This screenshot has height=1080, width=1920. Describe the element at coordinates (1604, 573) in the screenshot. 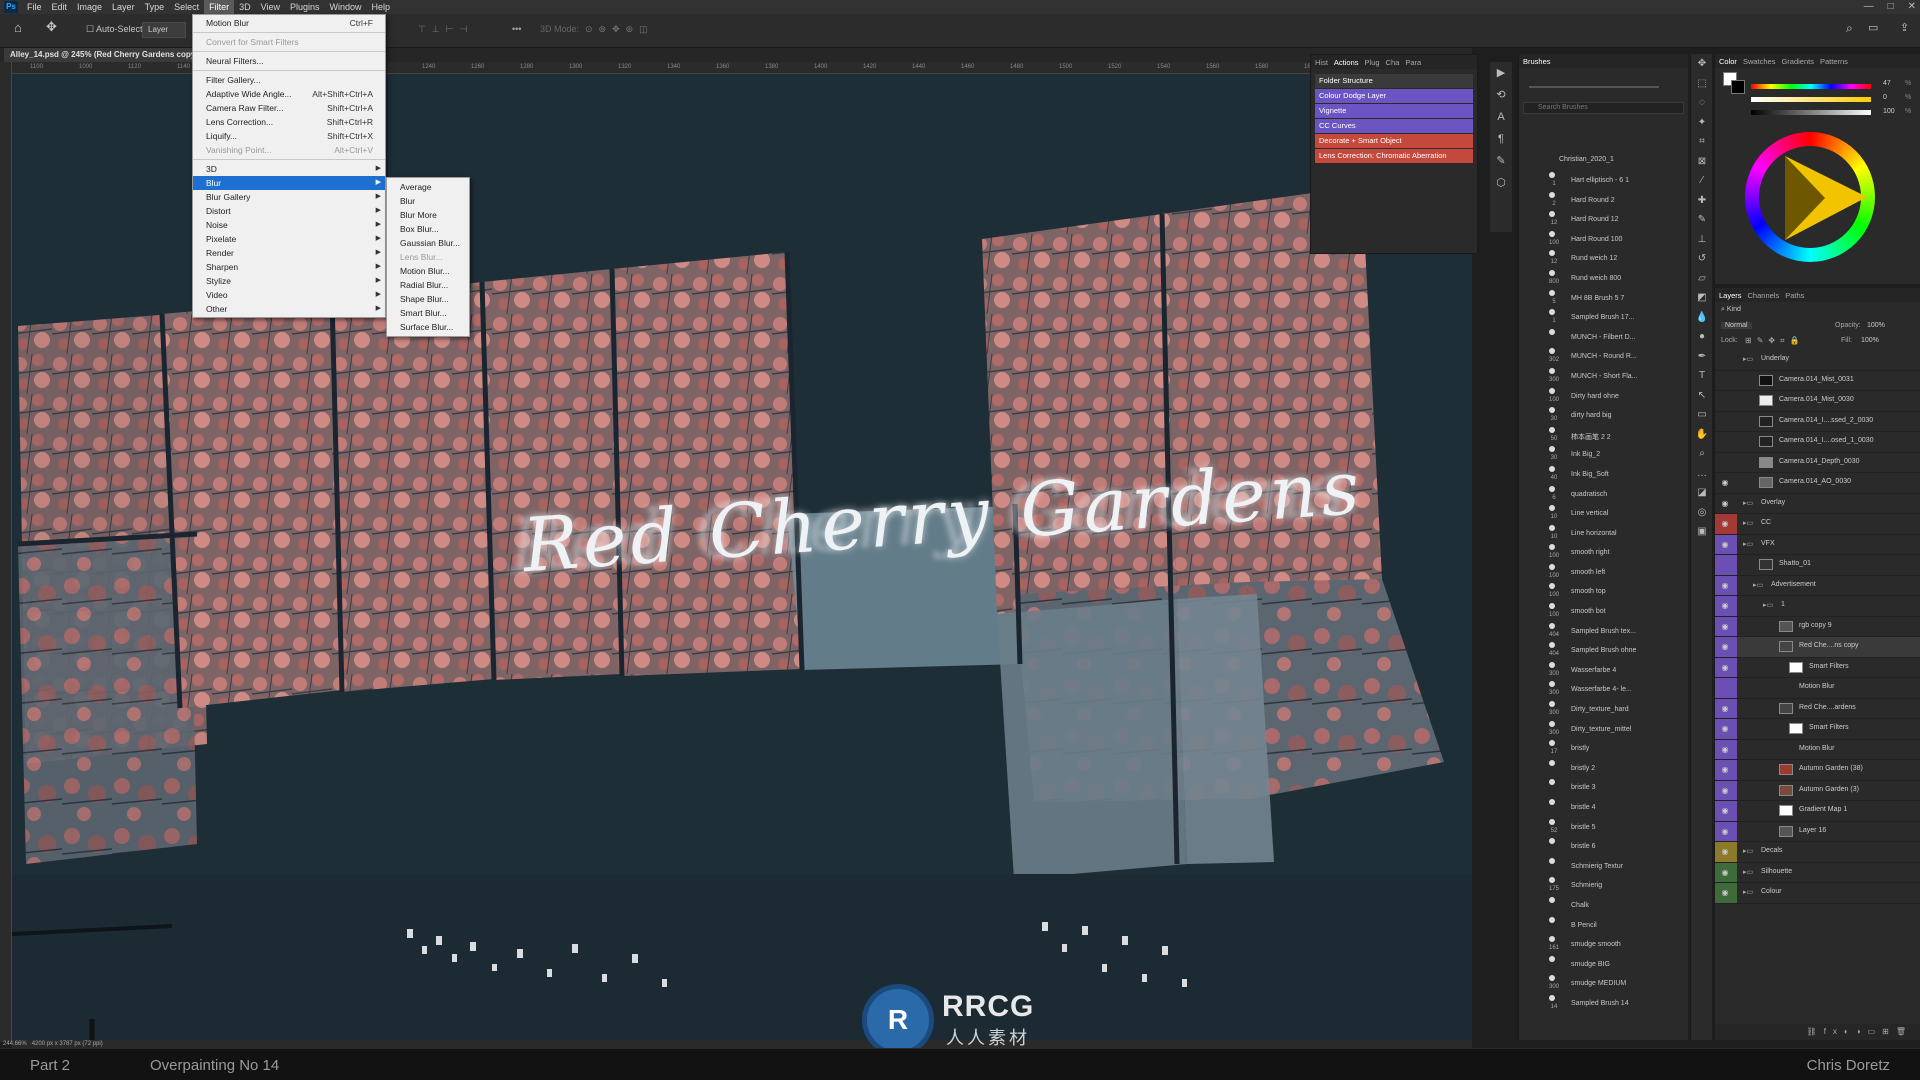

I see `brush-preset: 100 smooth left` at that location.